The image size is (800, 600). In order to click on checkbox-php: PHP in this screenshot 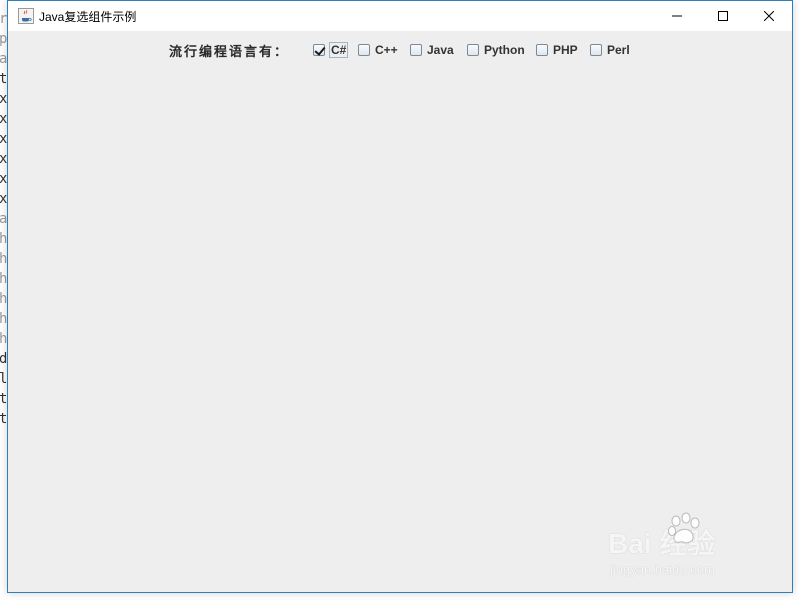, I will do `click(557, 50)`.